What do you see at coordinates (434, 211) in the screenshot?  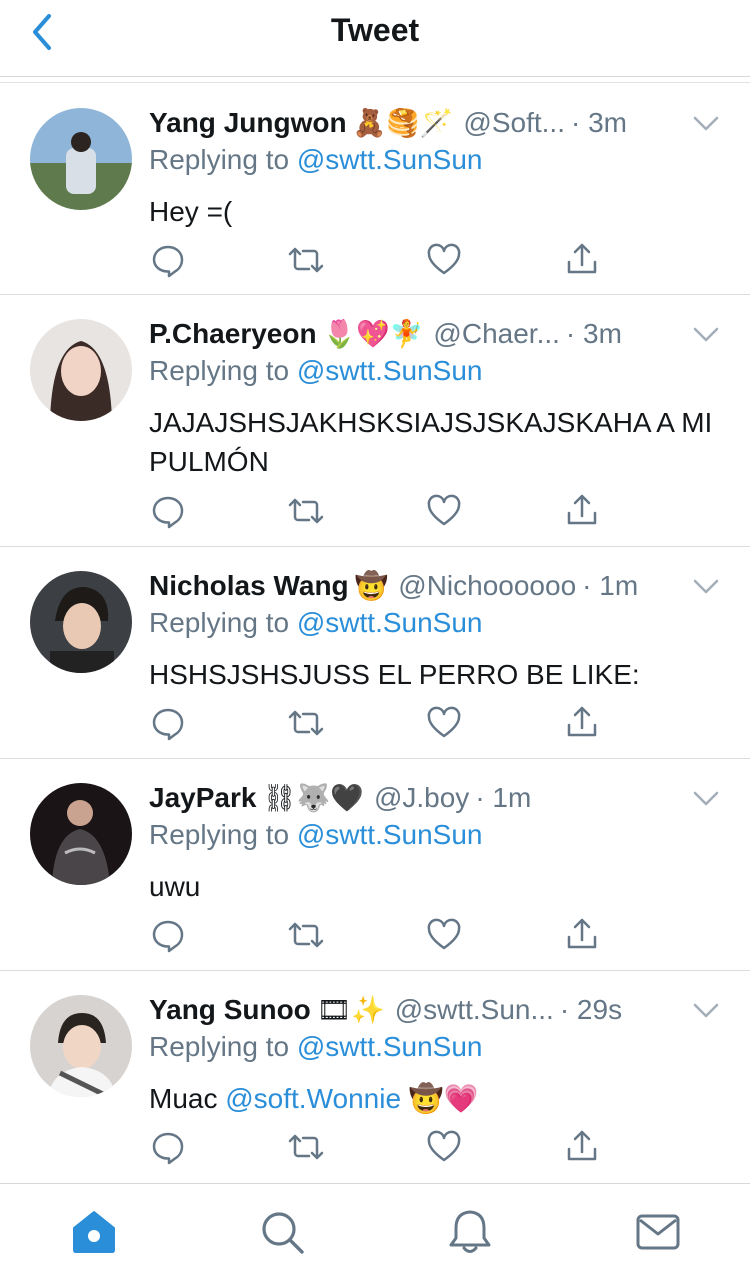 I see `tweet-text: Hey =(` at bounding box center [434, 211].